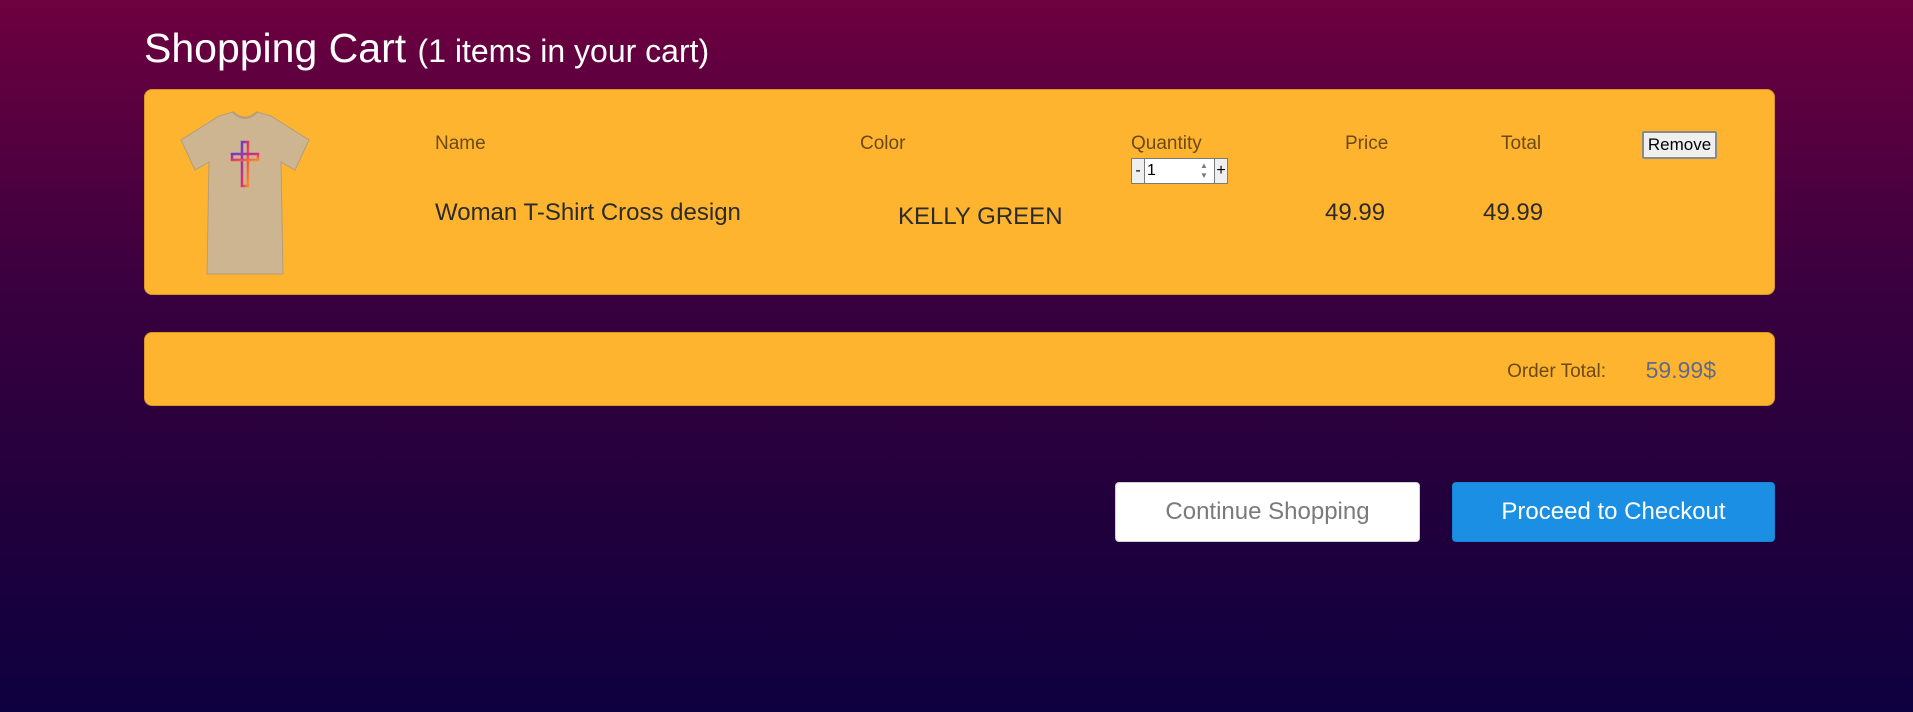 Image resolution: width=1913 pixels, height=712 pixels. I want to click on item-name: Woman T-Shirt Cross design, so click(588, 212).